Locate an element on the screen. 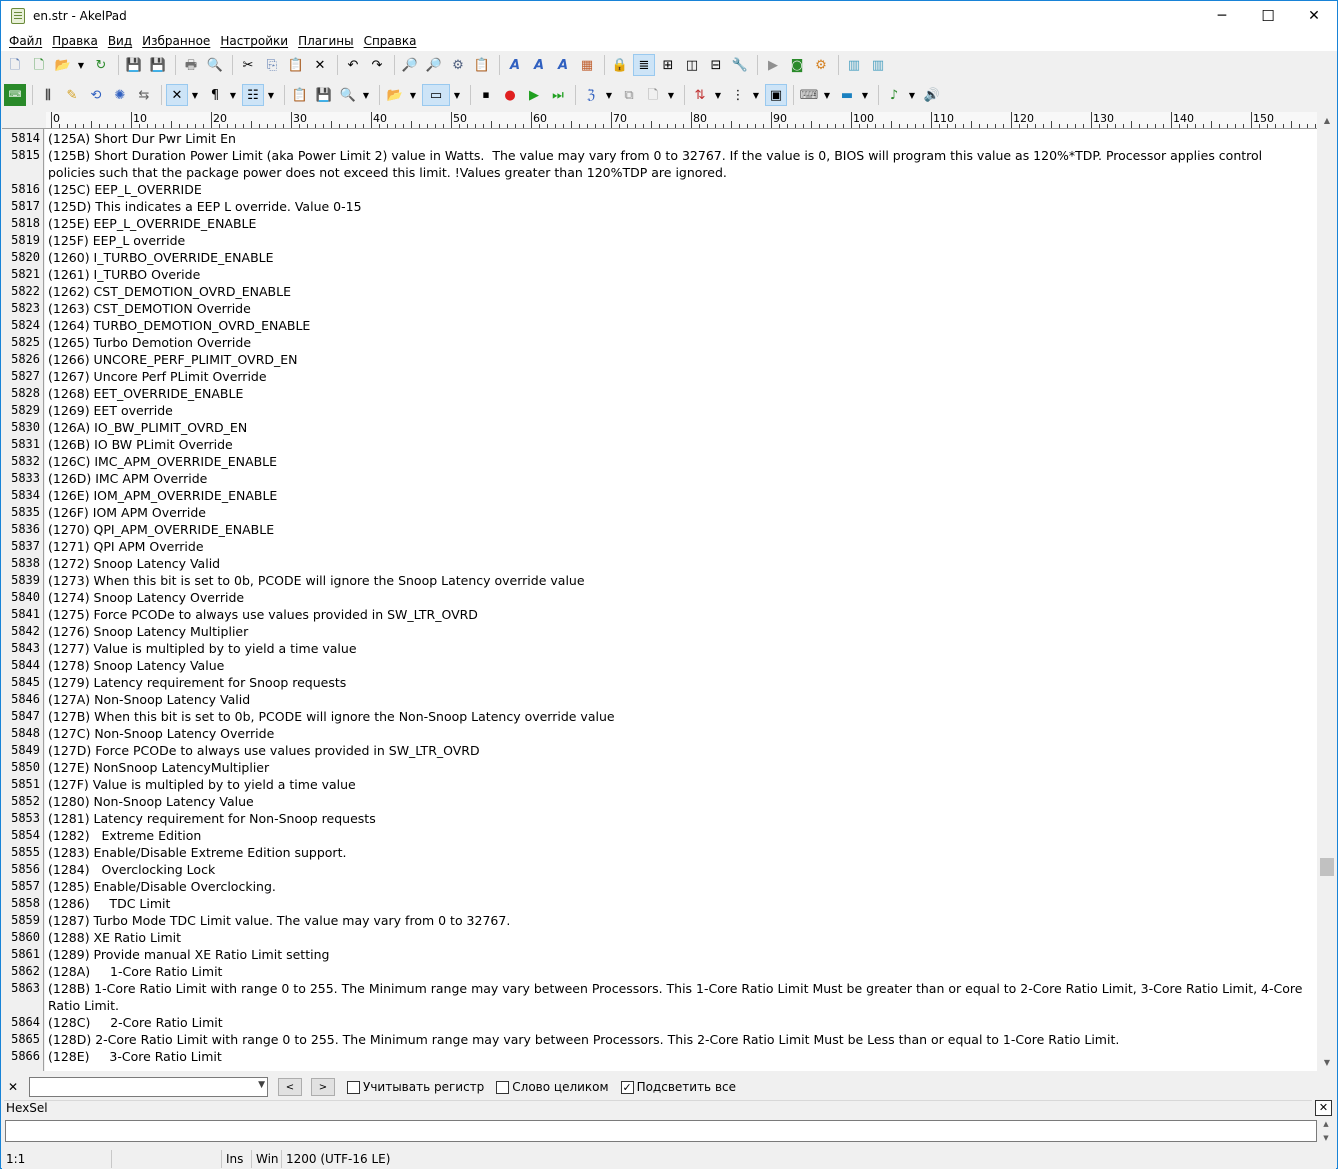 Image resolution: width=1338 pixels, height=1169 pixels. keyboard-dropdown-icon: ▼ is located at coordinates (827, 95).